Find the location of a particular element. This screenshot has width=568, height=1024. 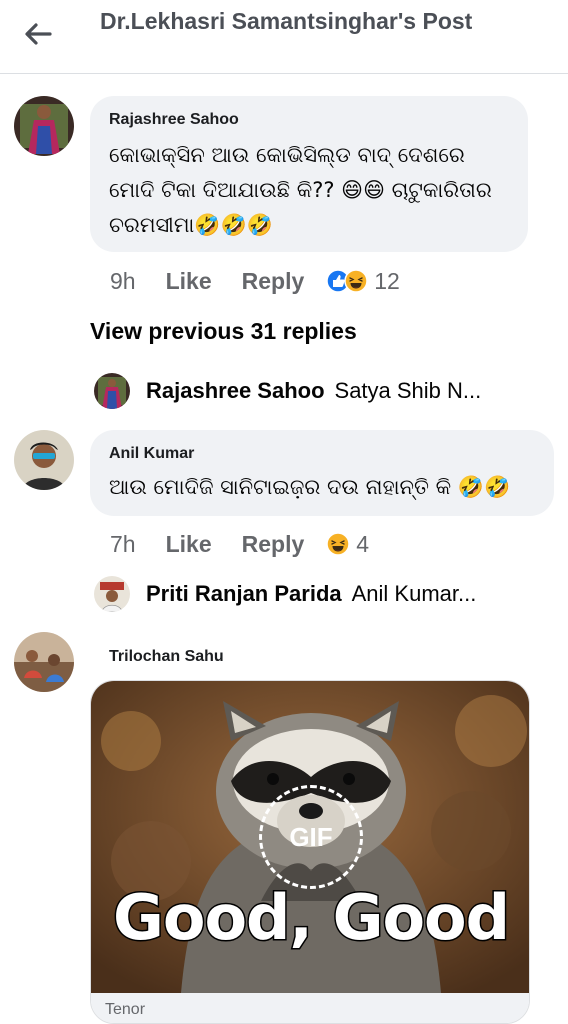

reply-author: Rajashree Sahoo is located at coordinates (235, 391).